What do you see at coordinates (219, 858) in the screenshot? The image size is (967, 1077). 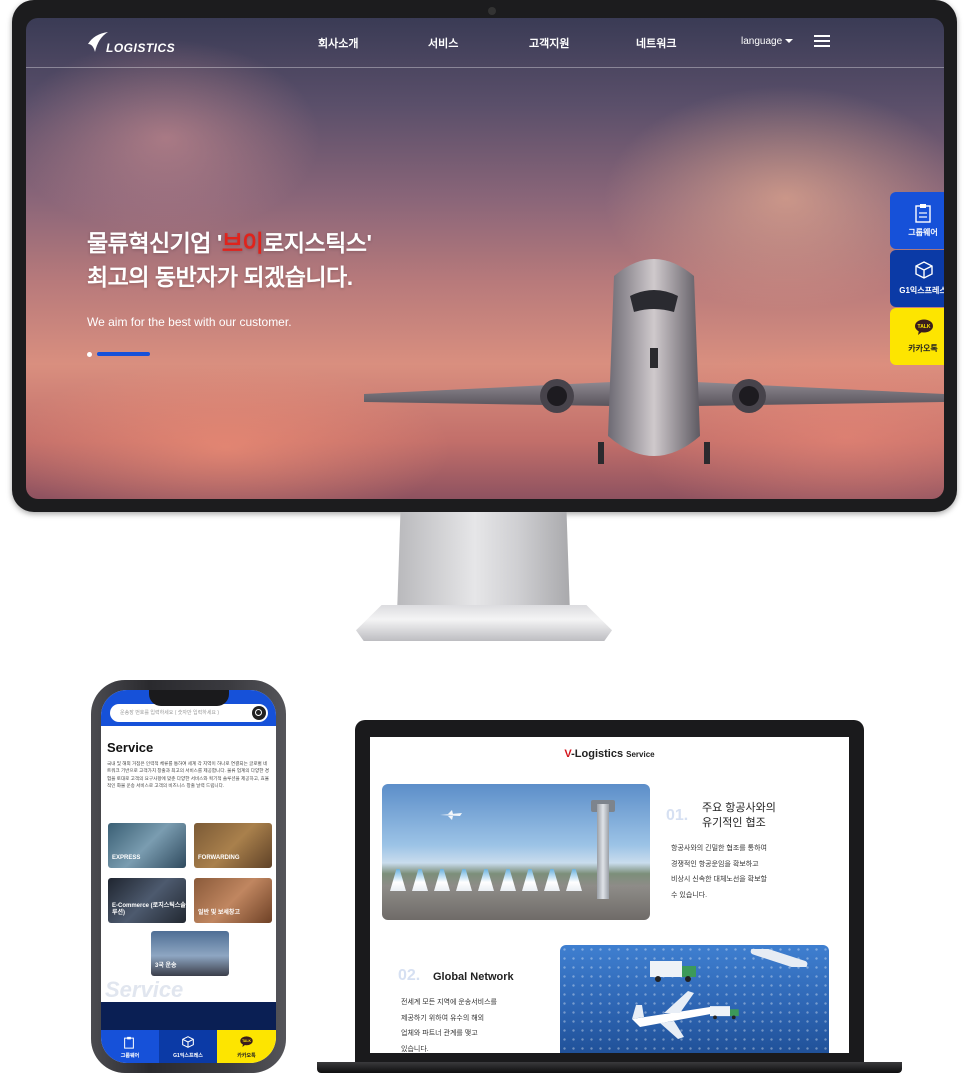 I see `service-card-label: FORWARDING` at bounding box center [219, 858].